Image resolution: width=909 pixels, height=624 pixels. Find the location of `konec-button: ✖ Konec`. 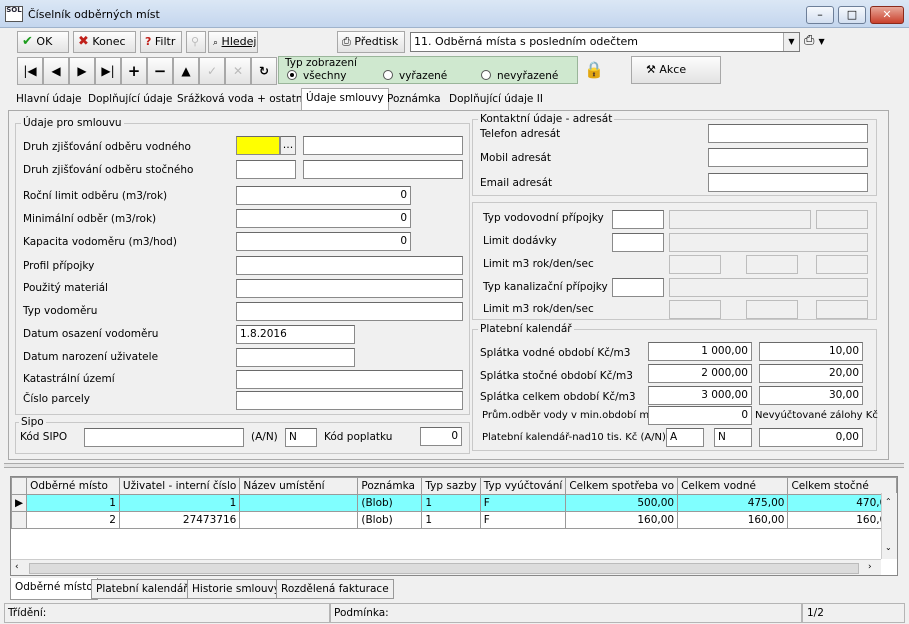

konec-button: ✖ Konec is located at coordinates (104, 42).